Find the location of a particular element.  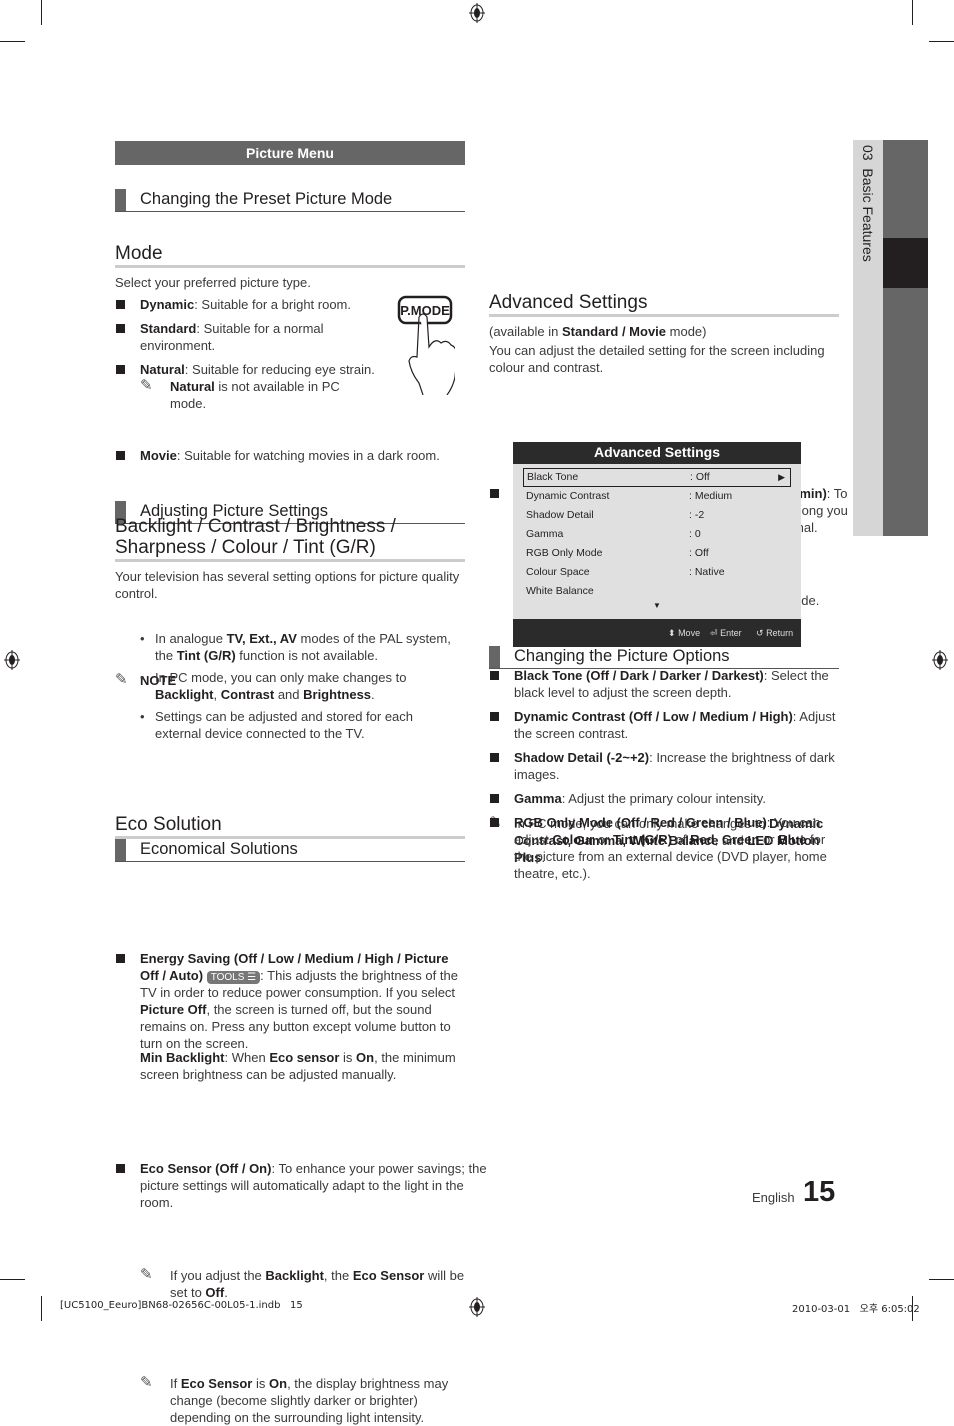

enter-hint: ⏎ Enter is located at coordinates (726, 633).